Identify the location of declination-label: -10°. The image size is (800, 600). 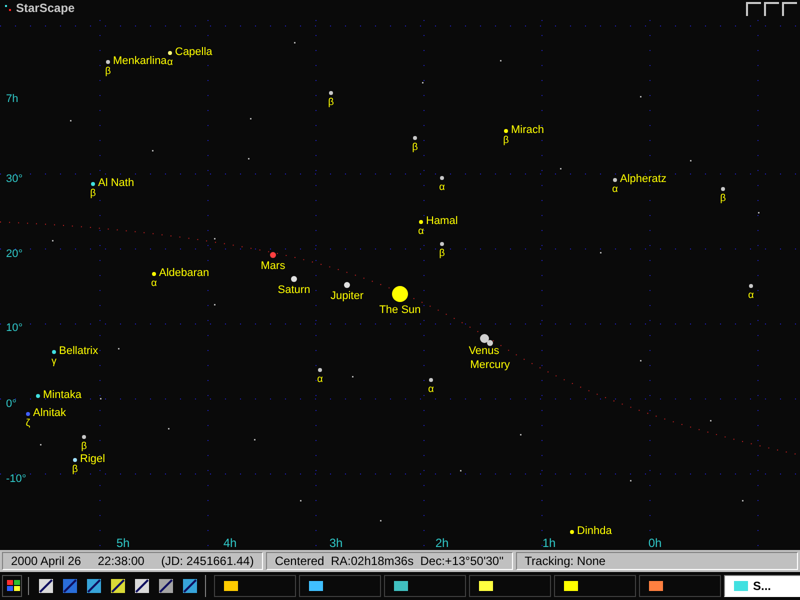
(16, 479).